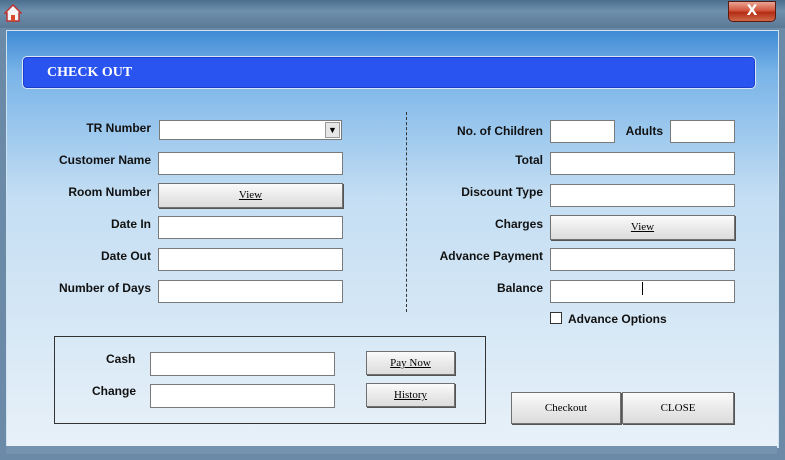 This screenshot has width=785, height=460. I want to click on discount-type-label: Discount Type, so click(502, 192).